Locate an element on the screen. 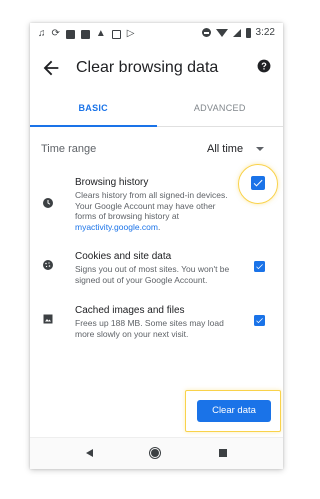  nav-home-icon is located at coordinates (155, 453).